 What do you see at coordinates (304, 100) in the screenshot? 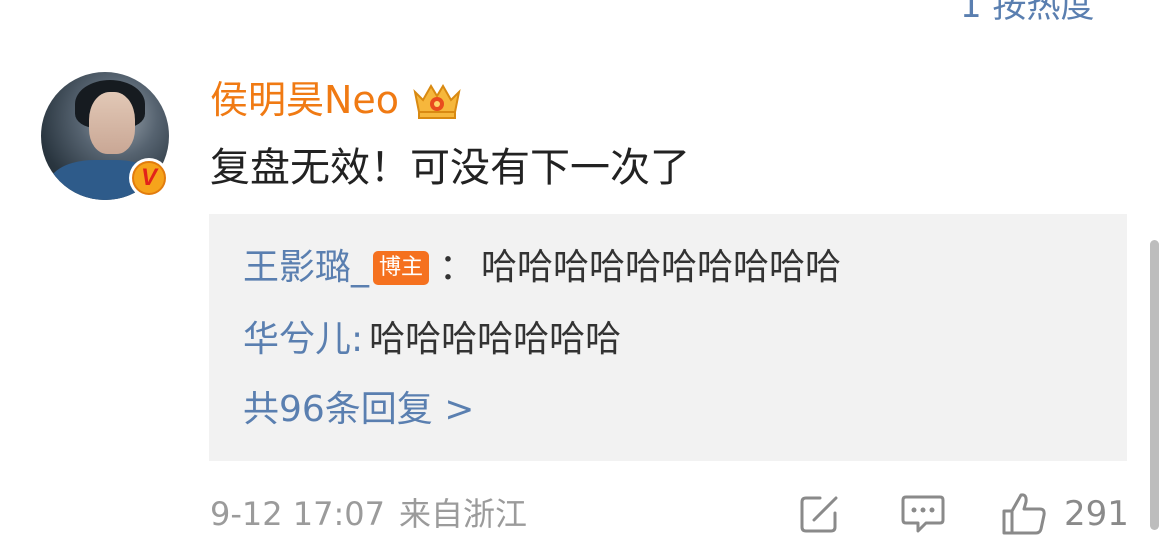
I see `comment-username: 侯明昊Neo` at bounding box center [304, 100].